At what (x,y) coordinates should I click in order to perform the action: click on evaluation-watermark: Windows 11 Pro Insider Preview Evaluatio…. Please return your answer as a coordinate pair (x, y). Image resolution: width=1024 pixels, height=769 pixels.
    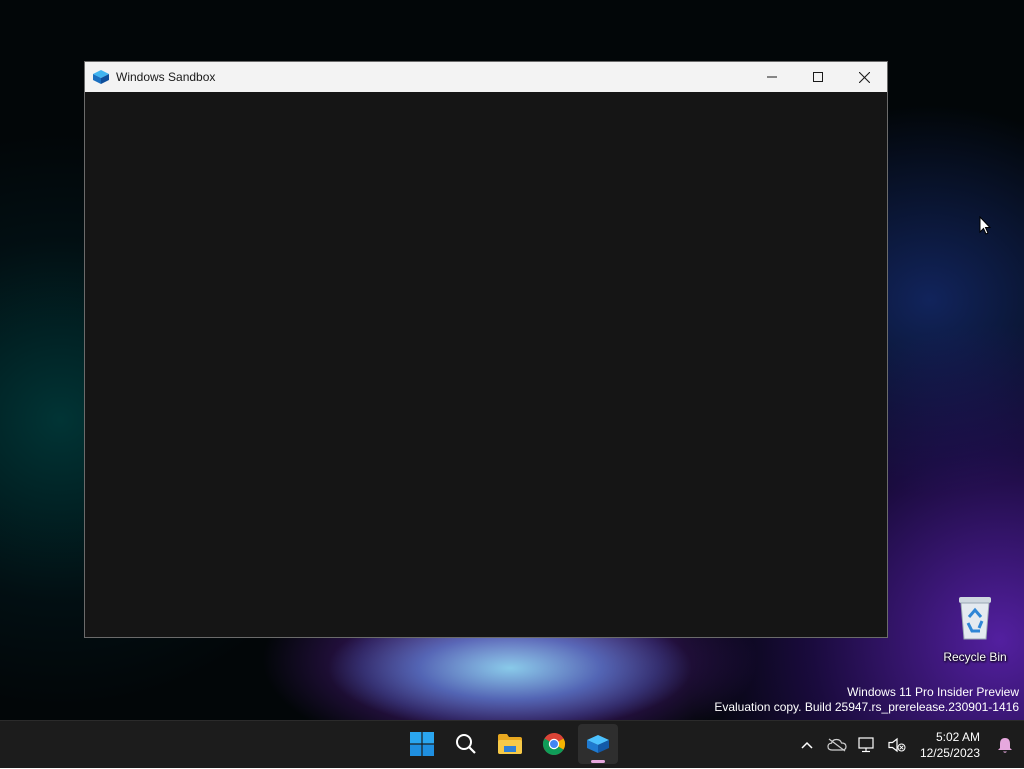
    Looking at the image, I should click on (866, 700).